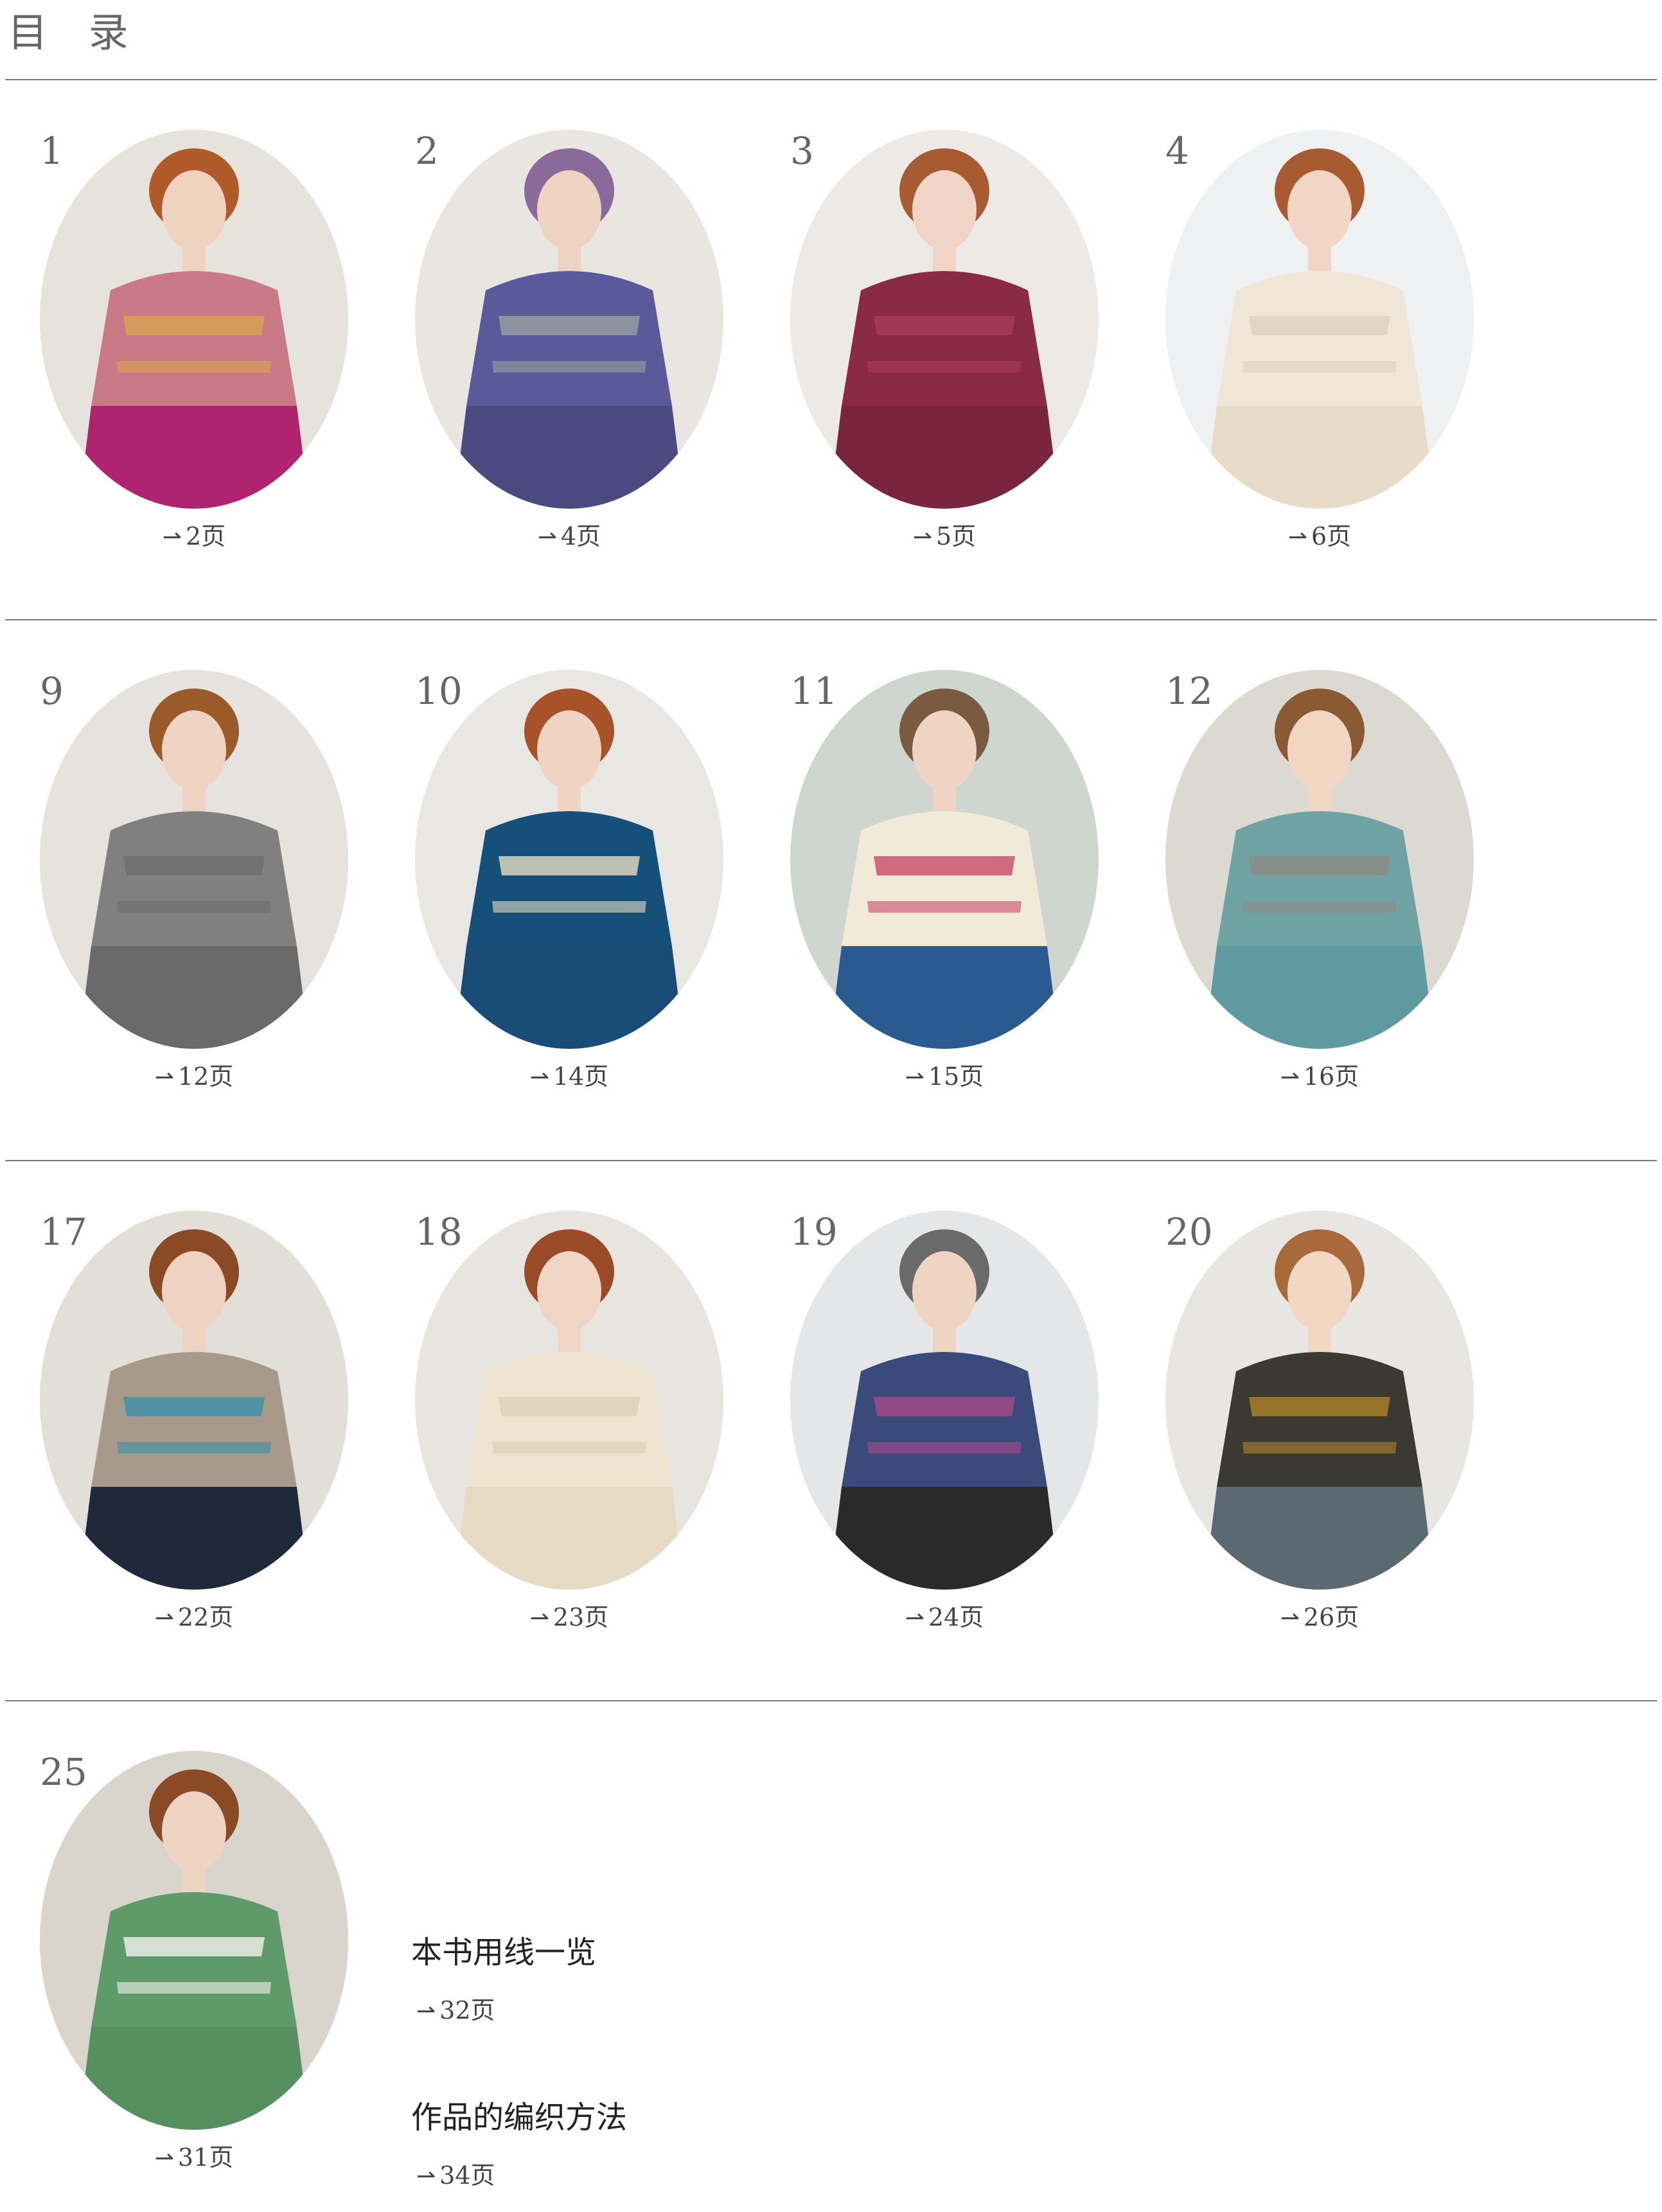 This screenshot has height=2212, width=1662. I want to click on yarn-list-title: 本书用线一览, so click(503, 1953).